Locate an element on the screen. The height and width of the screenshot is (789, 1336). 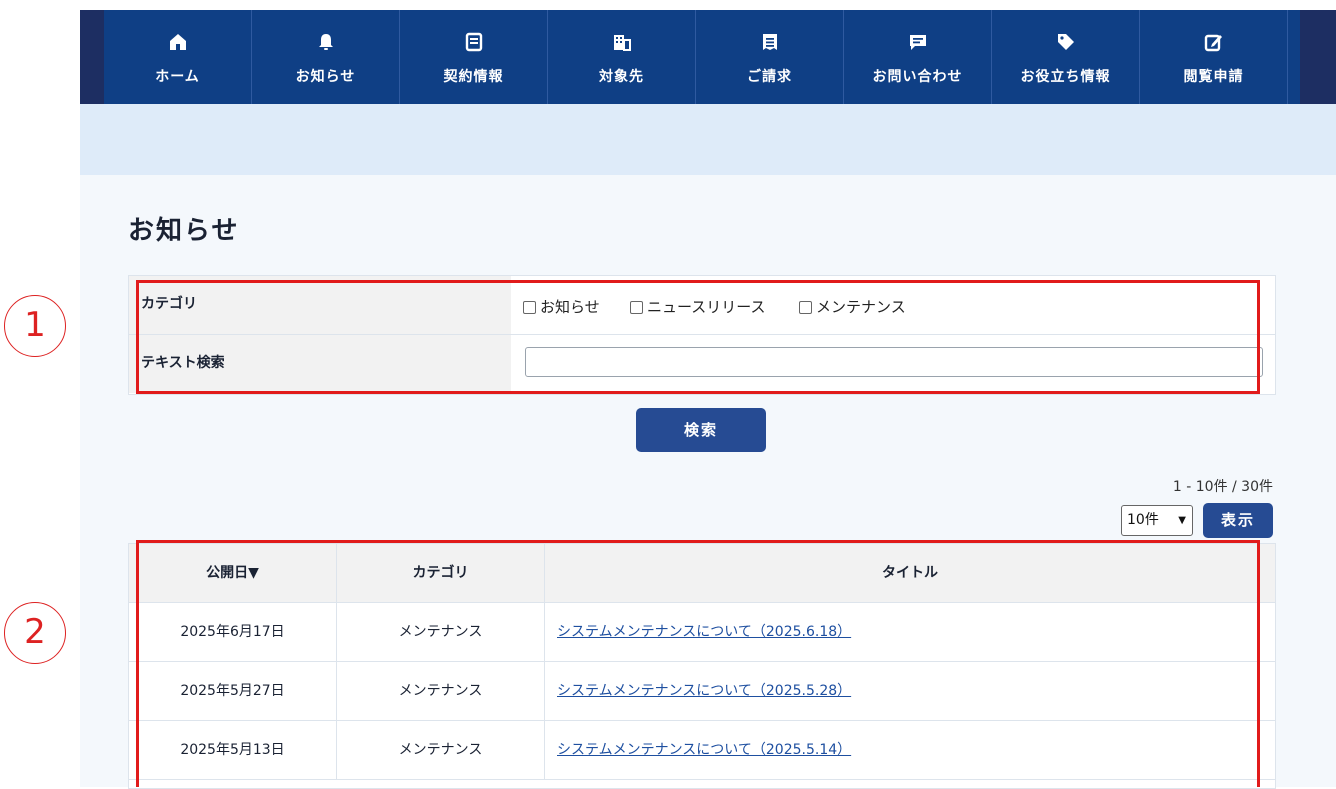
nav-label: ご請求 is located at coordinates (769, 77).